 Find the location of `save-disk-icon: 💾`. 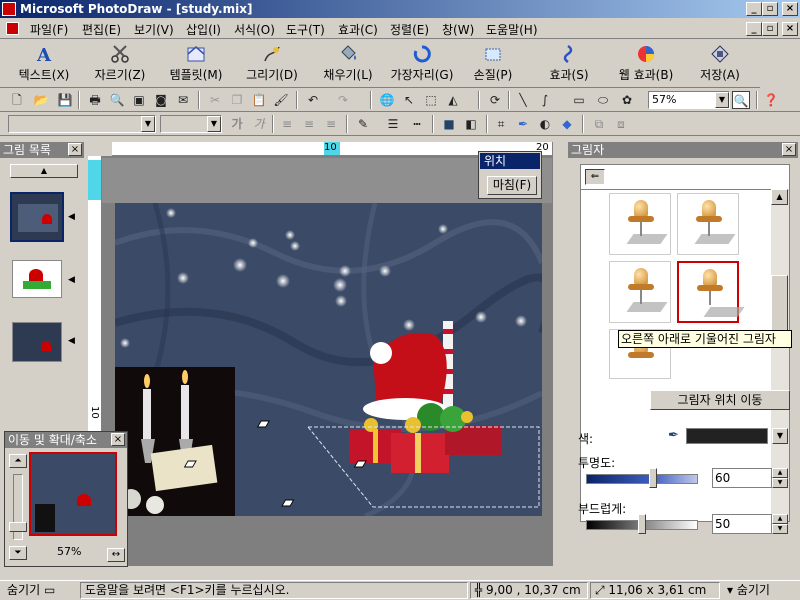

save-disk-icon: 💾 is located at coordinates (65, 100).